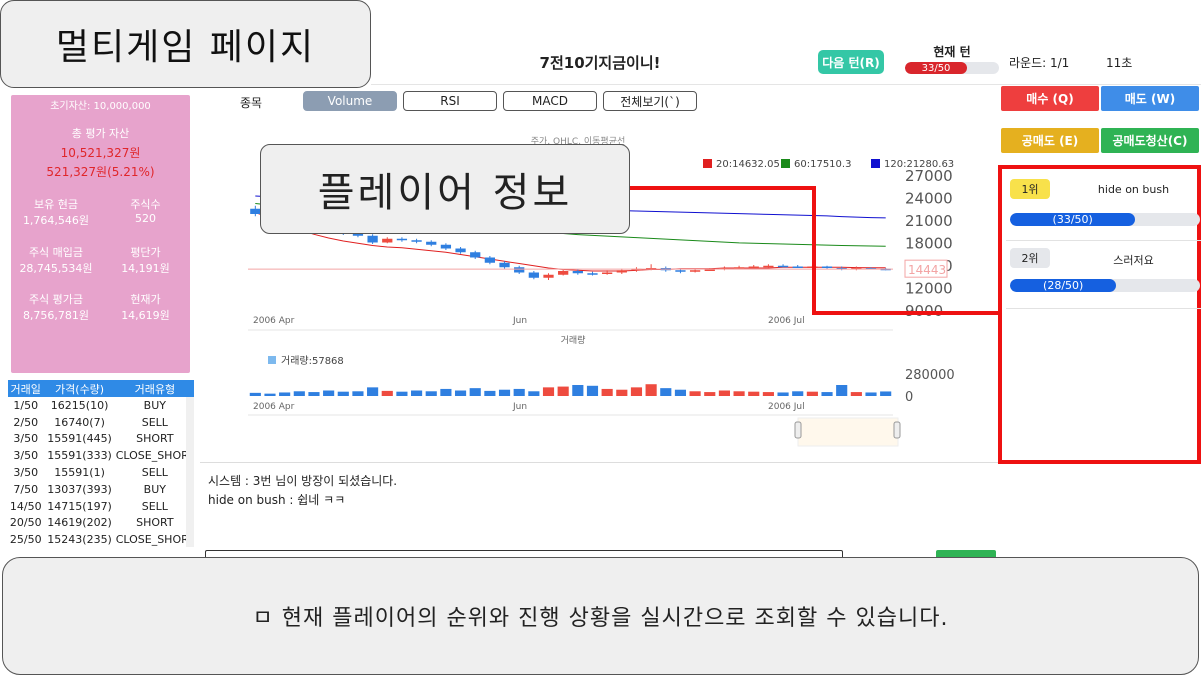 The image size is (1201, 680). What do you see at coordinates (851, 62) in the screenshot?
I see `next-turn-button: 다음 턴(R)` at bounding box center [851, 62].